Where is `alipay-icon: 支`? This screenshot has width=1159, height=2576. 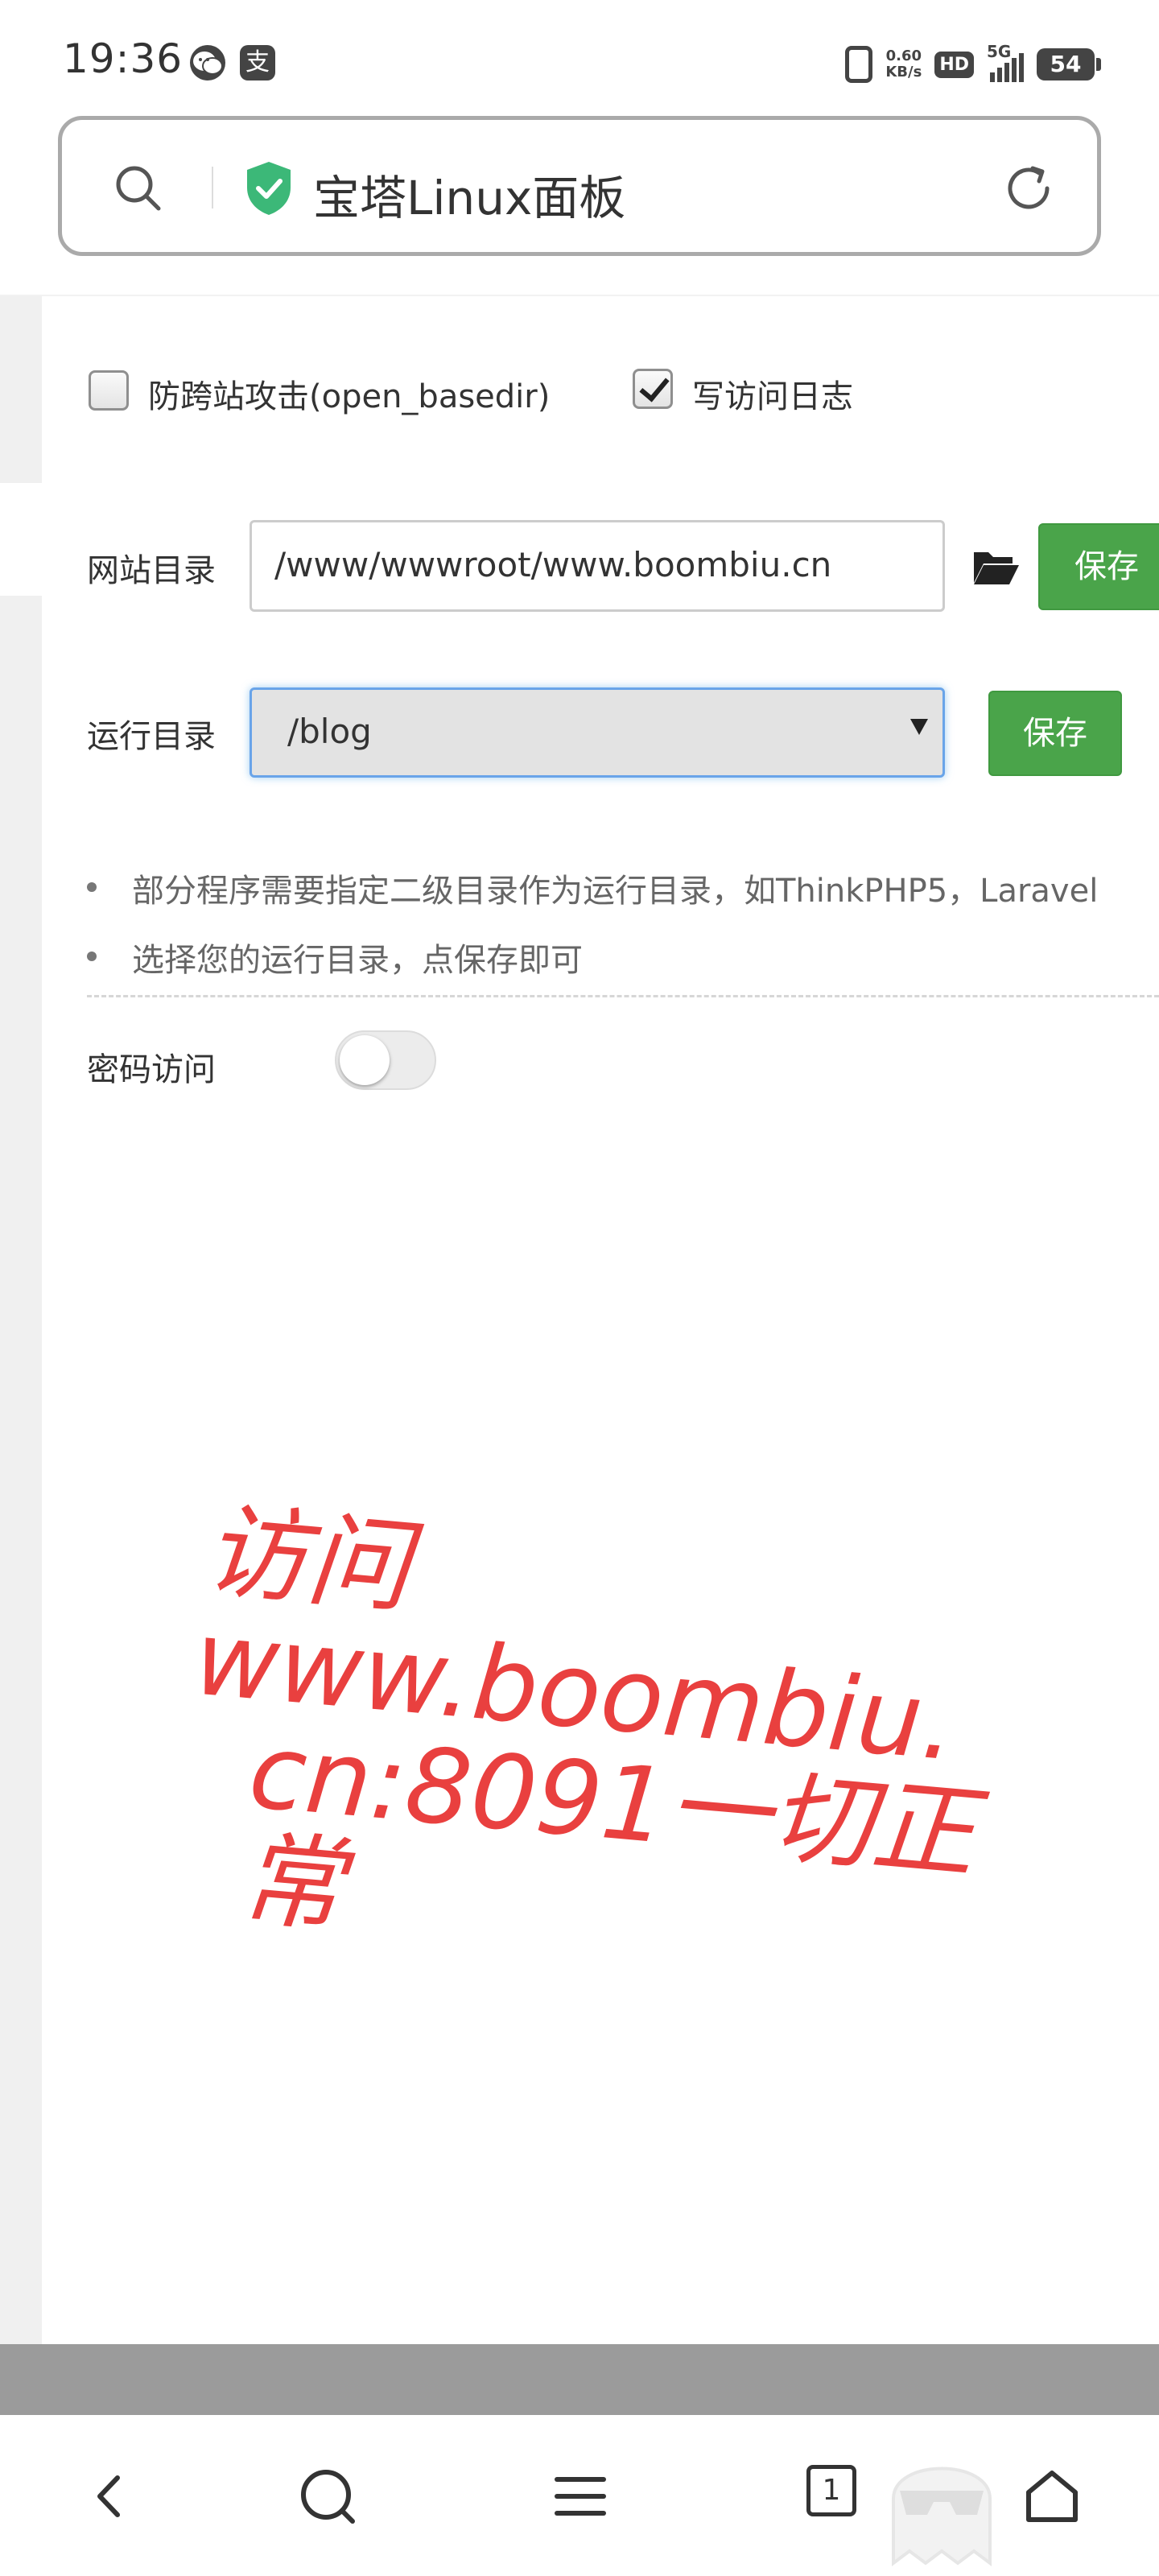
alipay-icon: 支 is located at coordinates (257, 62).